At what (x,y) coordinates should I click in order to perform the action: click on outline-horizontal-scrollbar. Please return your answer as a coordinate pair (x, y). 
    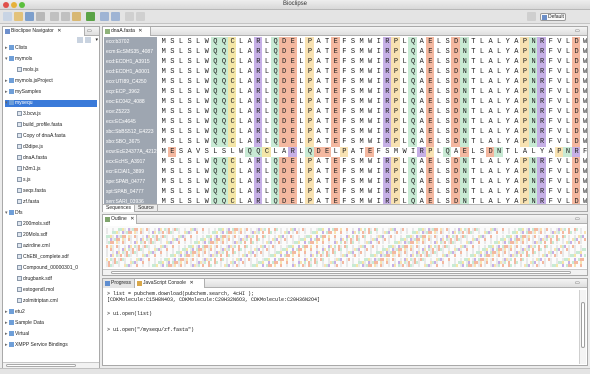
    Looking at the image, I should click on (345, 272).